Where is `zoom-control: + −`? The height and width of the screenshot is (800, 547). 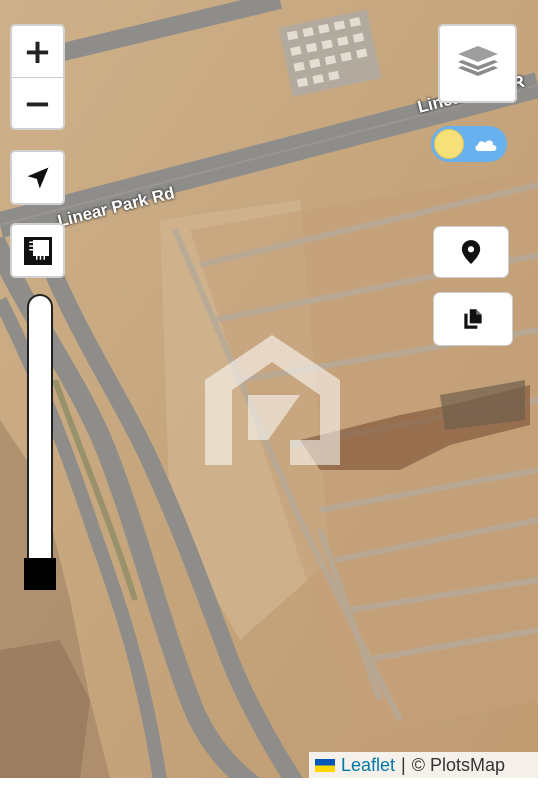 zoom-control: + − is located at coordinates (37, 77).